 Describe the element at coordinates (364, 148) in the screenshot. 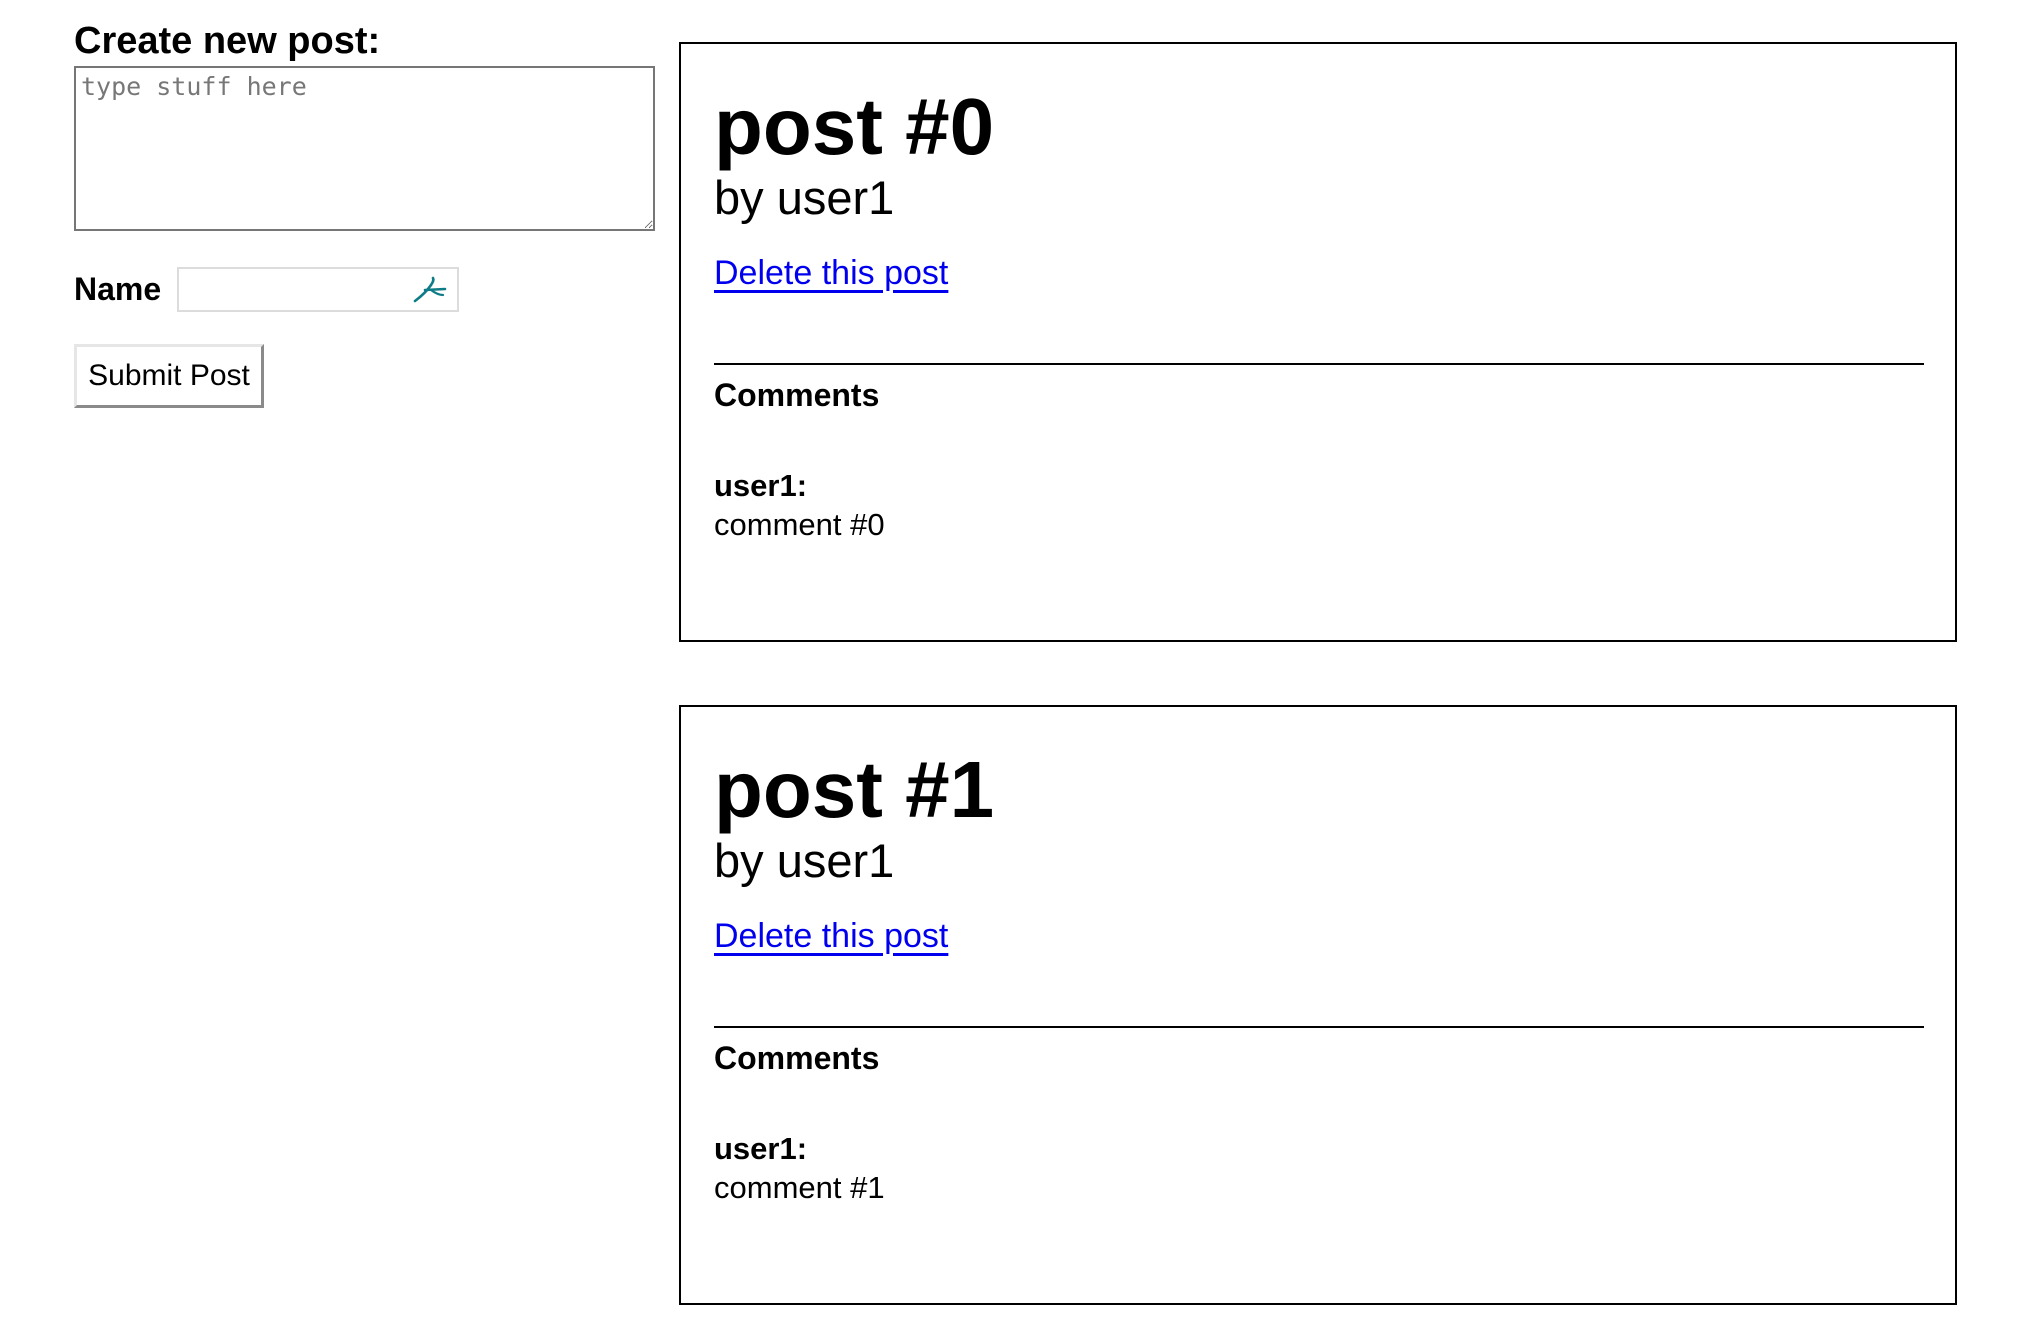

I see `post-content-textarea` at that location.